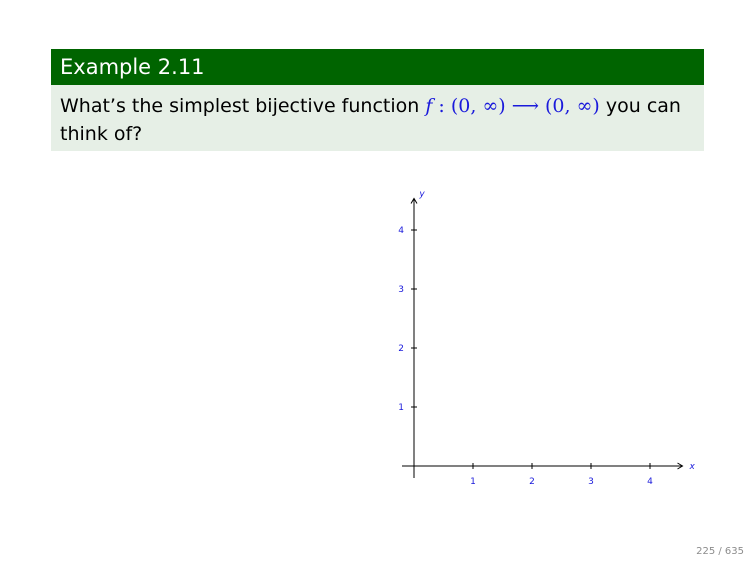 This screenshot has width=756, height=567. Describe the element at coordinates (591, 482) in the screenshot. I see `x-tick-label: 3` at that location.